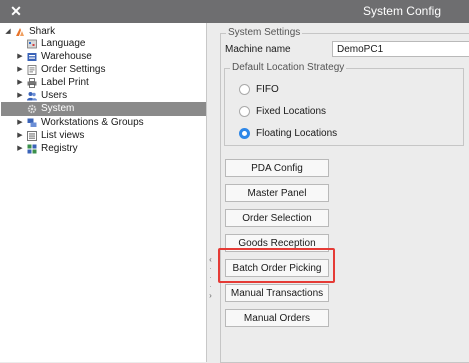 The width and height of the screenshot is (469, 363). I want to click on tree-item-language: Language, so click(110, 44).